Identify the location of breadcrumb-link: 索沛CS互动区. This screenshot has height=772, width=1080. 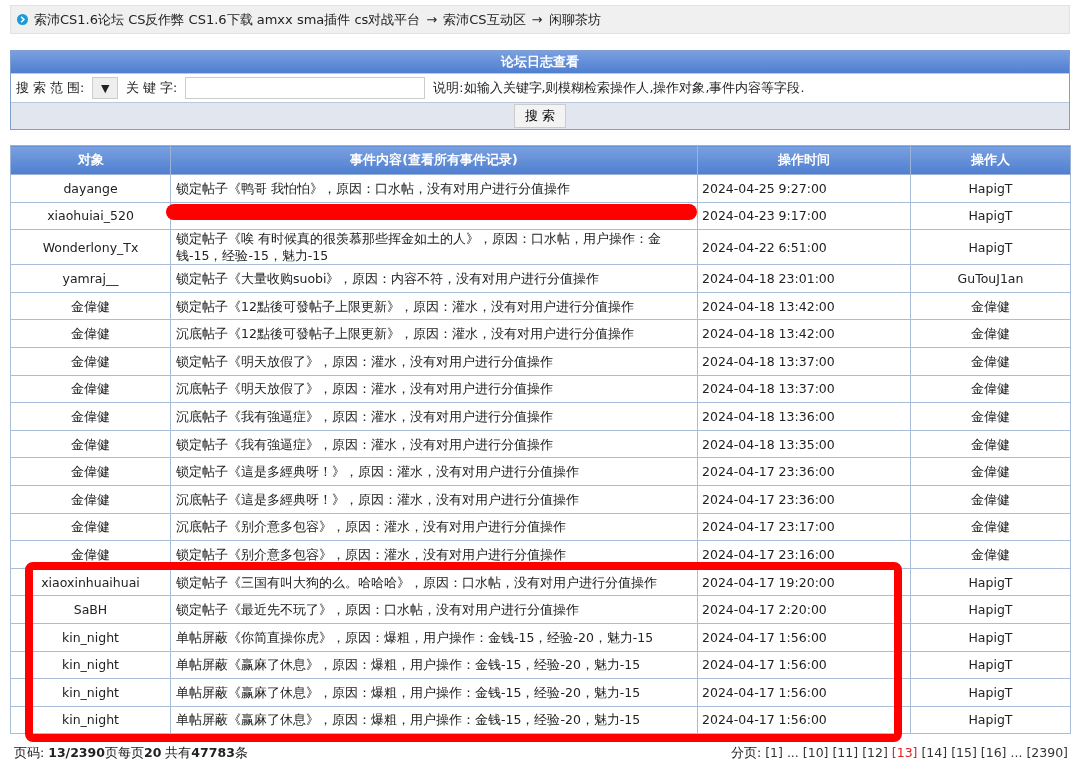
(484, 19).